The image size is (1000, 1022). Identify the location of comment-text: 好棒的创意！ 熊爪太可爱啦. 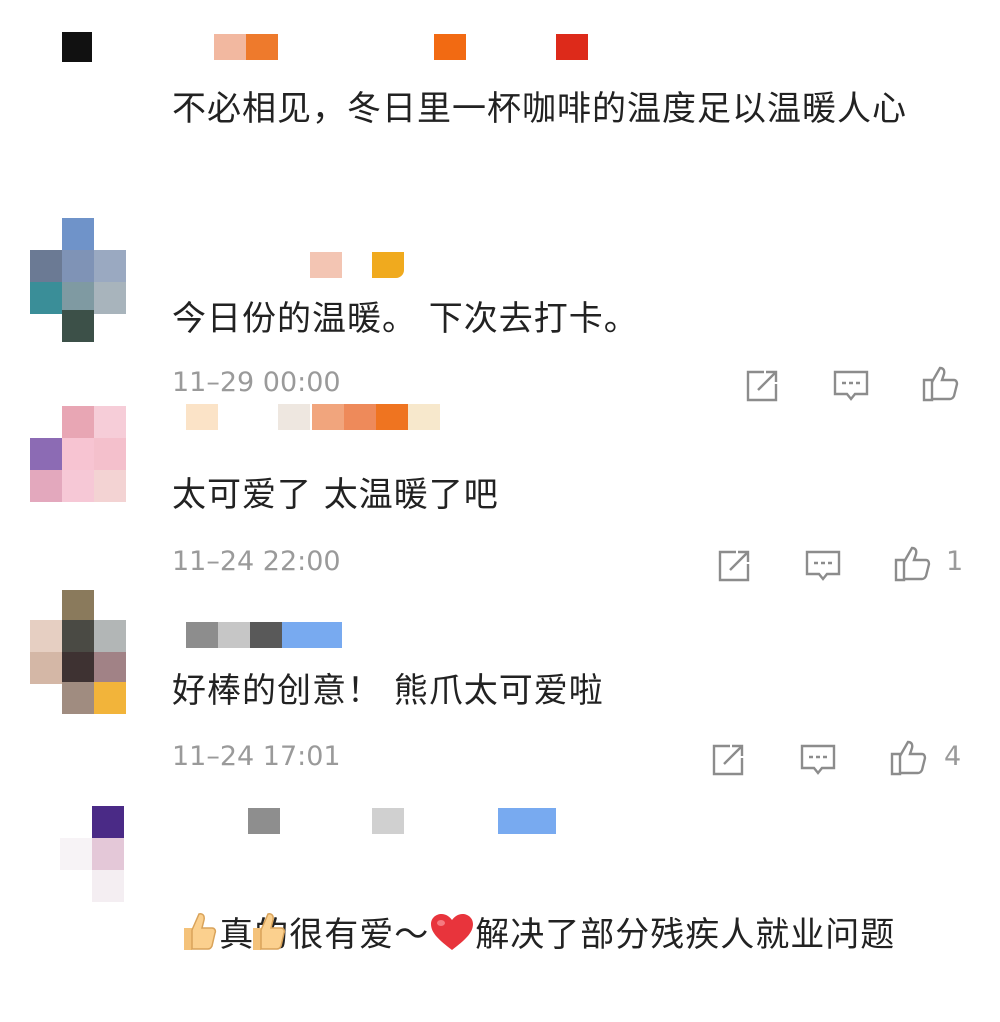
(388, 691).